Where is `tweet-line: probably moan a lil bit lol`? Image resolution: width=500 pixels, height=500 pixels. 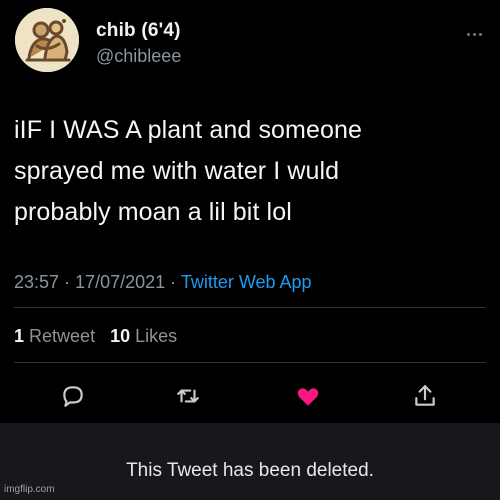
tweet-line: probably moan a lil bit lol is located at coordinates (153, 212).